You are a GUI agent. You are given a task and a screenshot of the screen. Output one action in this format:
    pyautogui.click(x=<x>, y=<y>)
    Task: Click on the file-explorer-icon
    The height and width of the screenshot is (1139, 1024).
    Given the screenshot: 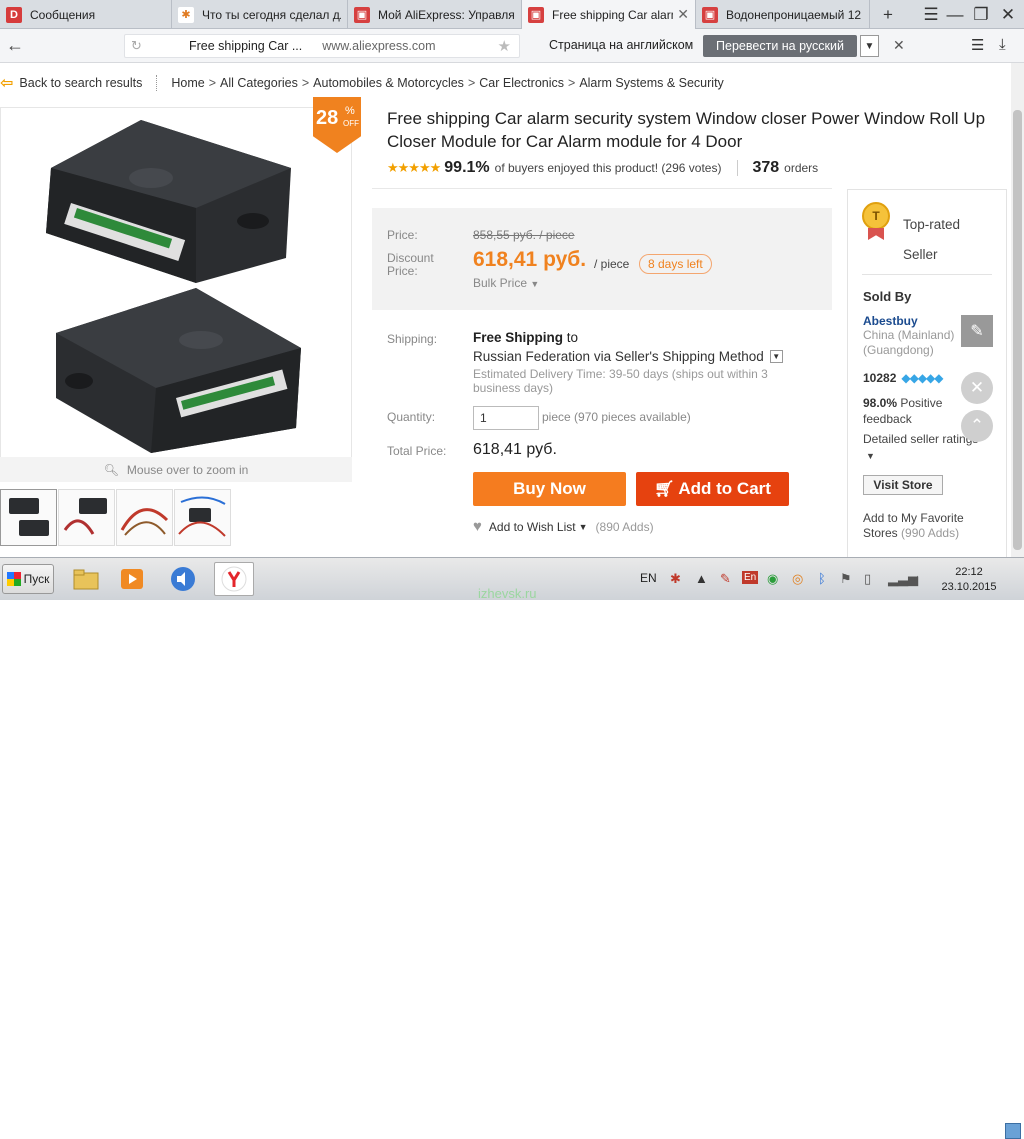 What is the action you would take?
    pyautogui.click(x=86, y=579)
    